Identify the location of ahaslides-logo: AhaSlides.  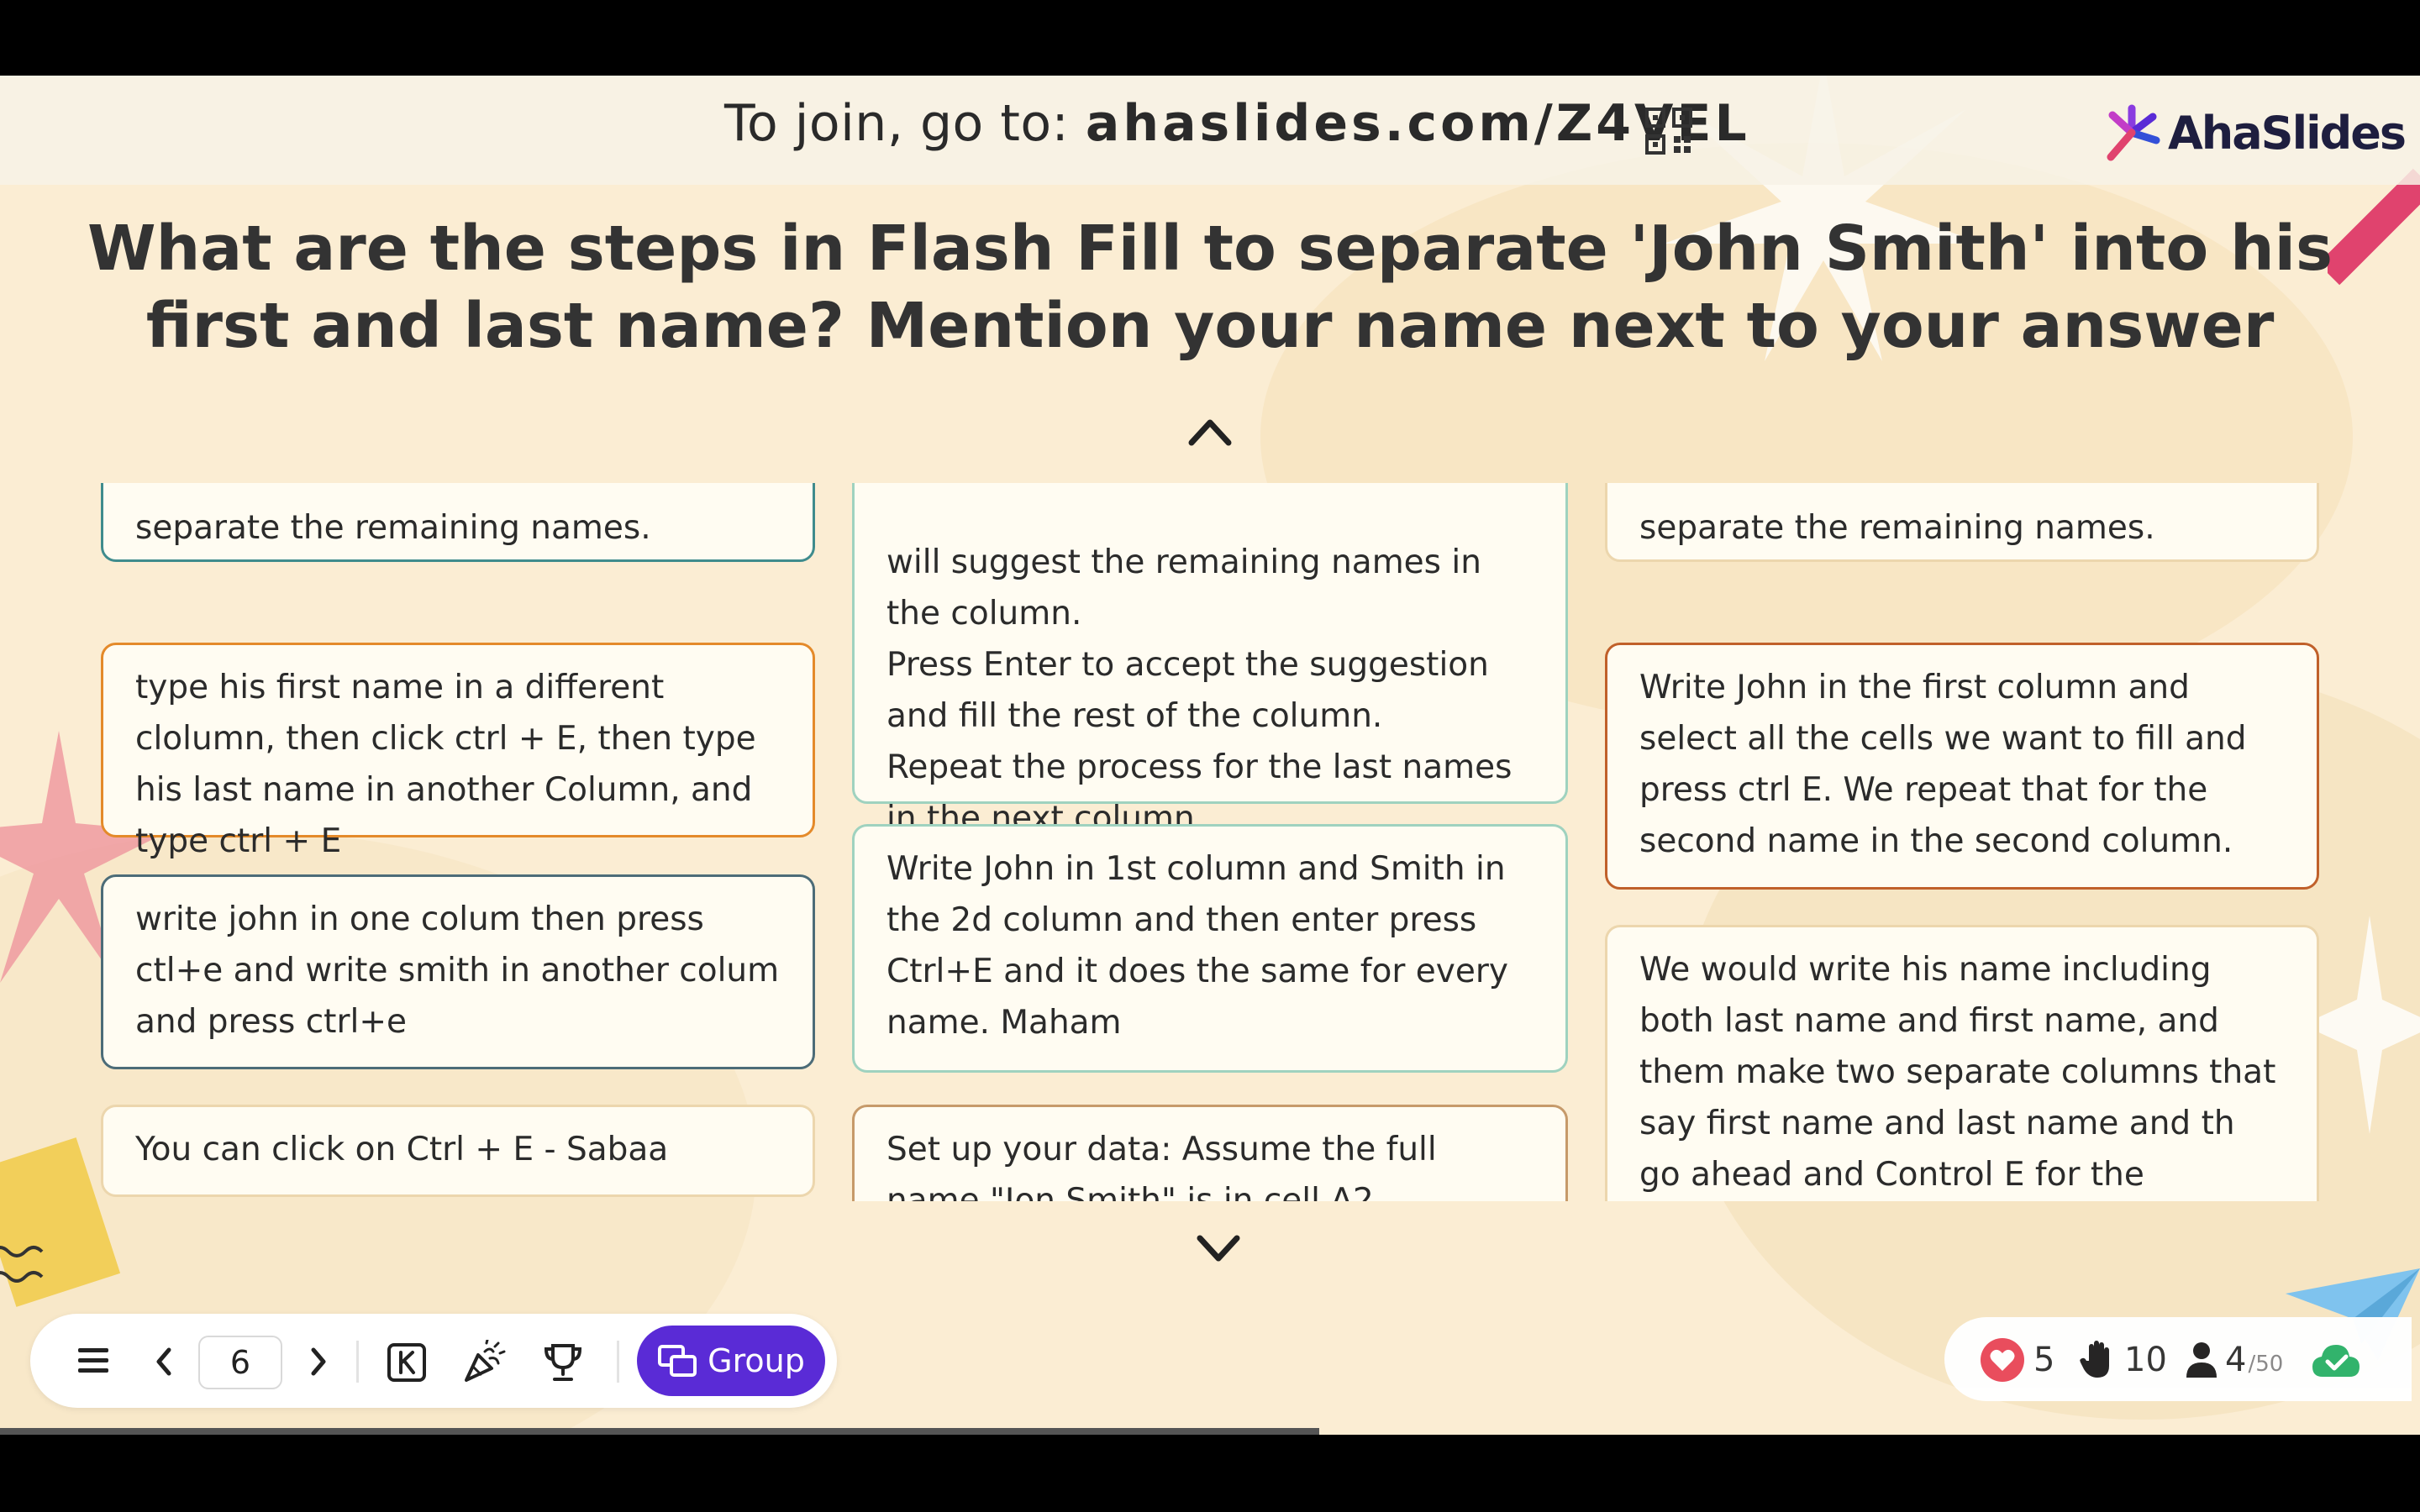
(2254, 132).